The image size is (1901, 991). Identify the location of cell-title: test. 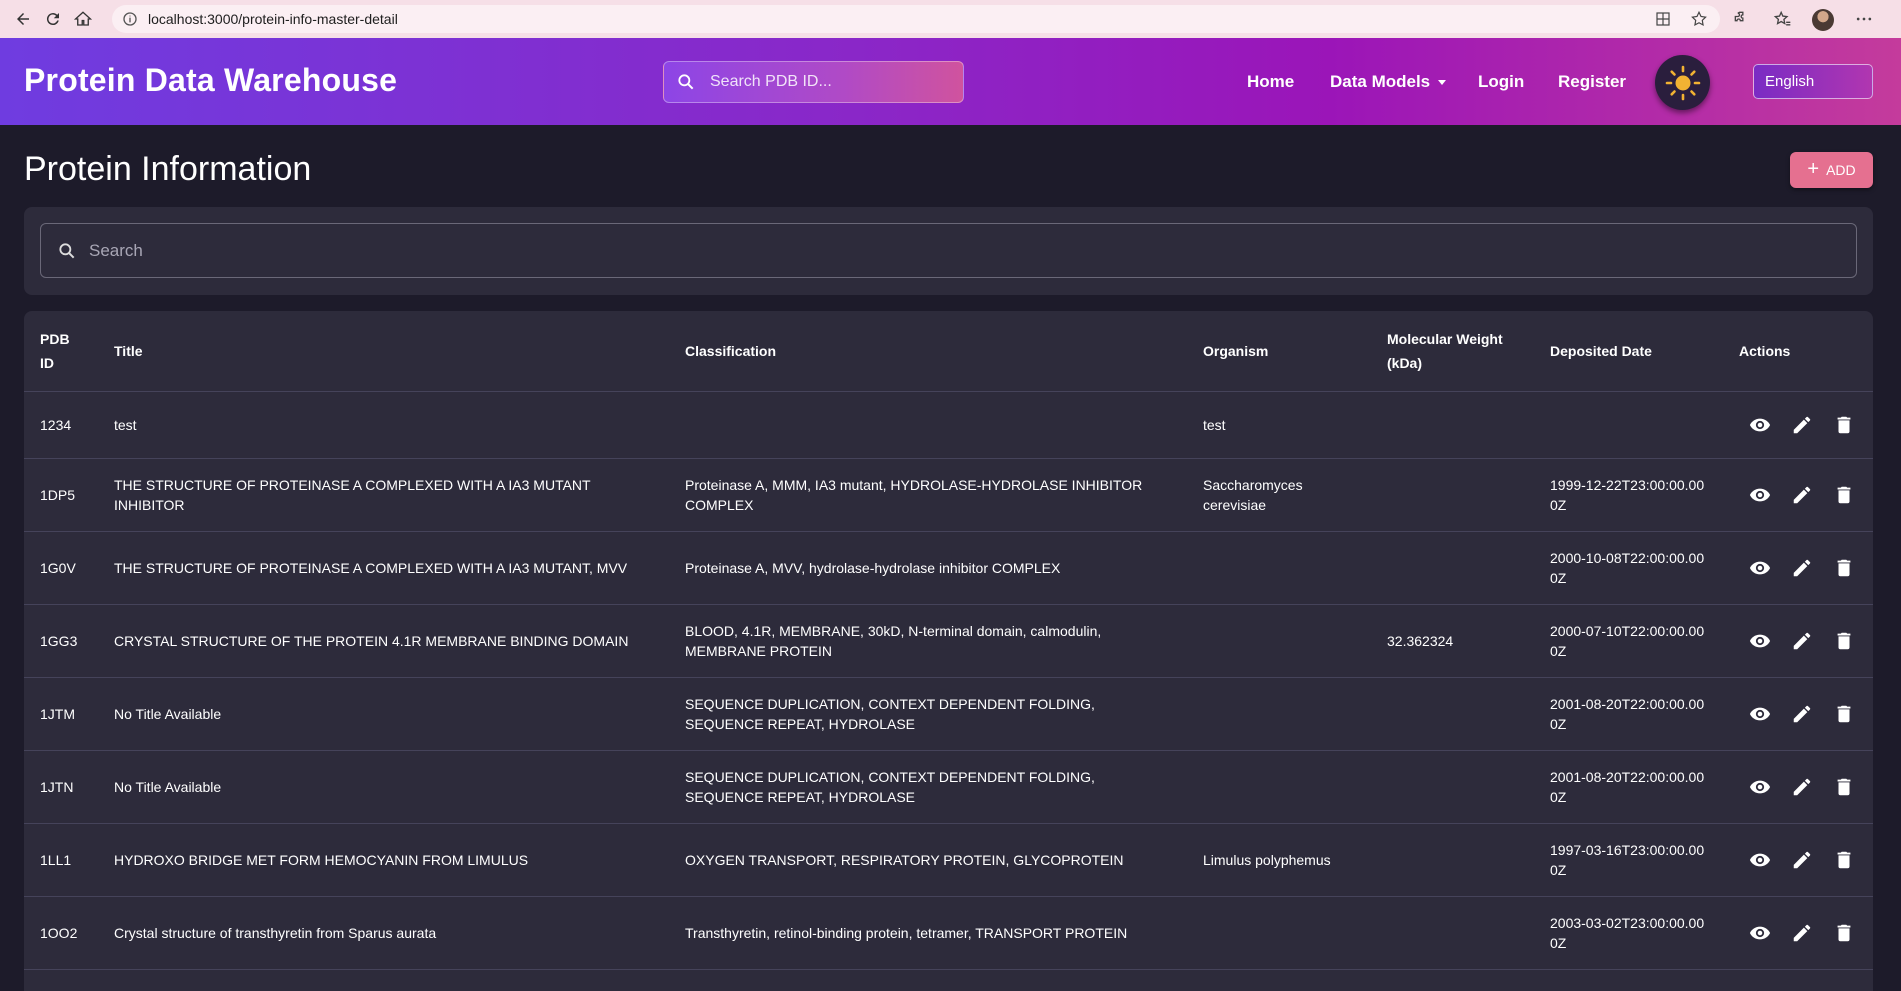
(383, 425).